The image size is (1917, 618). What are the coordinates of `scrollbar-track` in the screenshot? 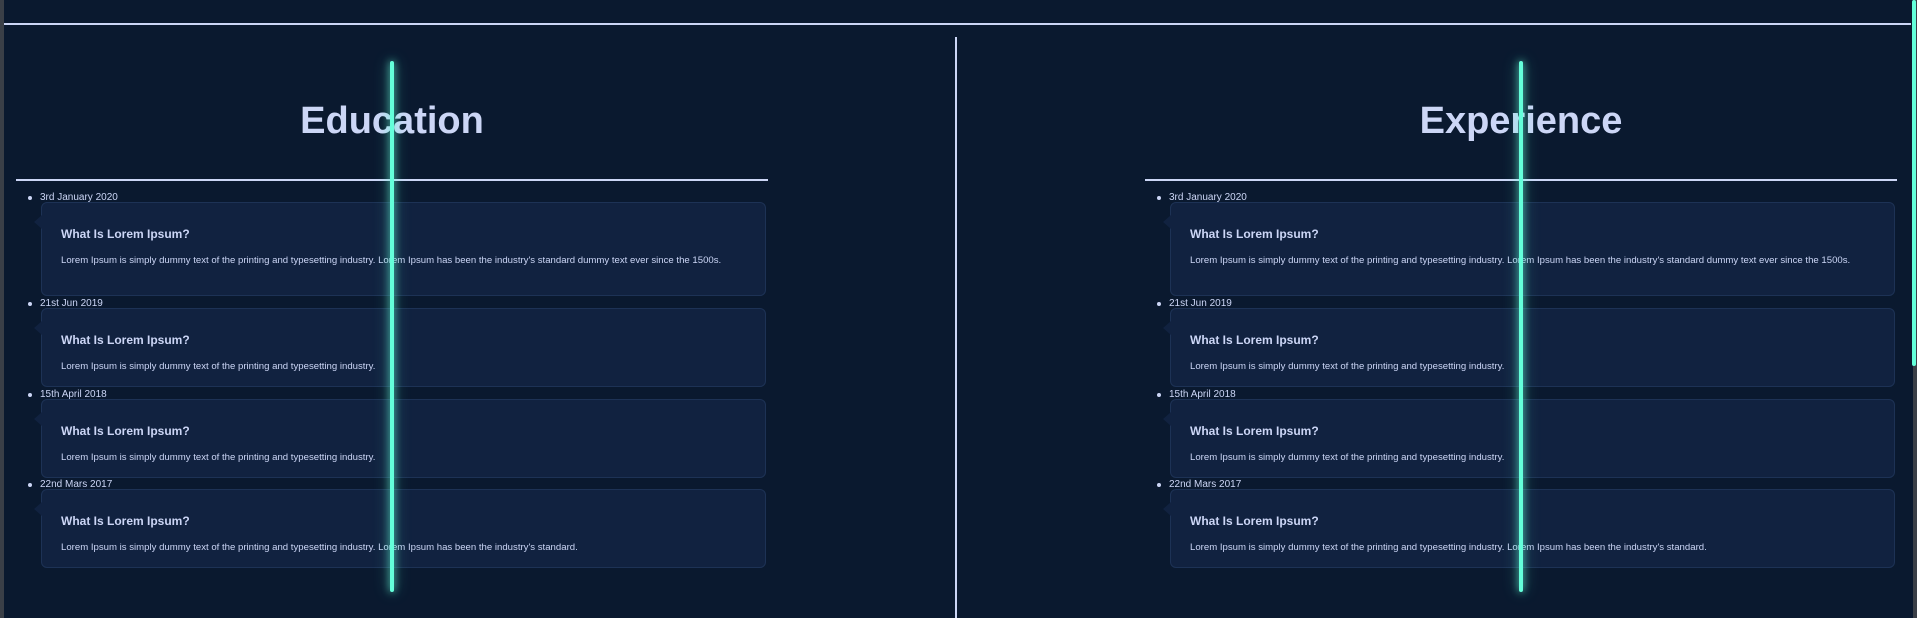 It's located at (1914, 309).